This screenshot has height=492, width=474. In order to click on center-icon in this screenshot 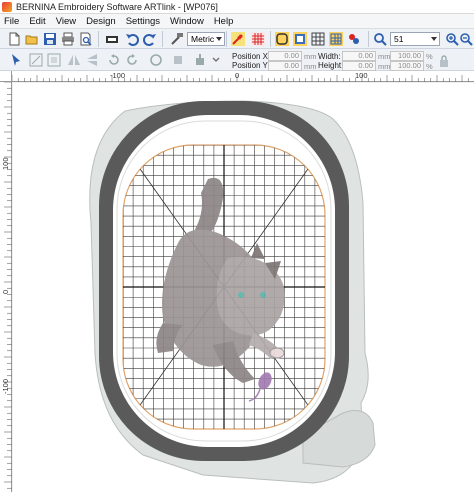, I will do `click(200, 59)`.